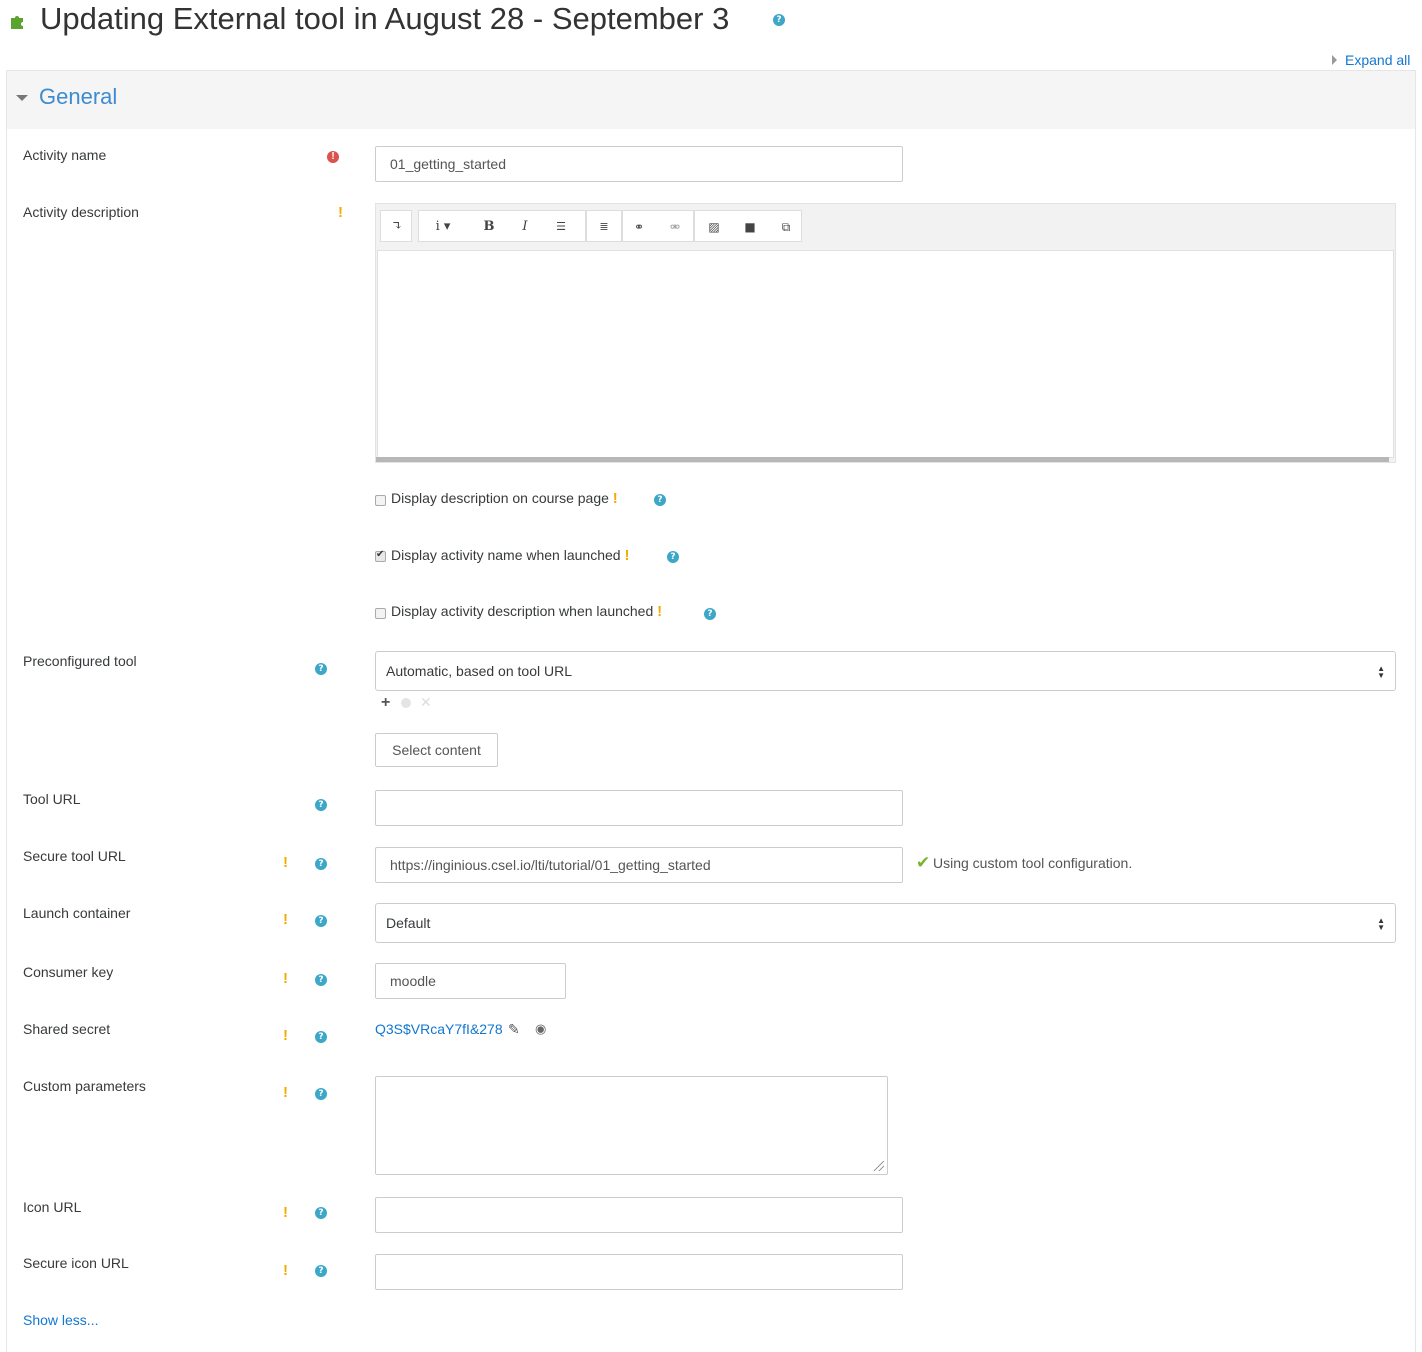  Describe the element at coordinates (1033, 863) in the screenshot. I see `tool-config-status: Using custom tool configuration.` at that location.